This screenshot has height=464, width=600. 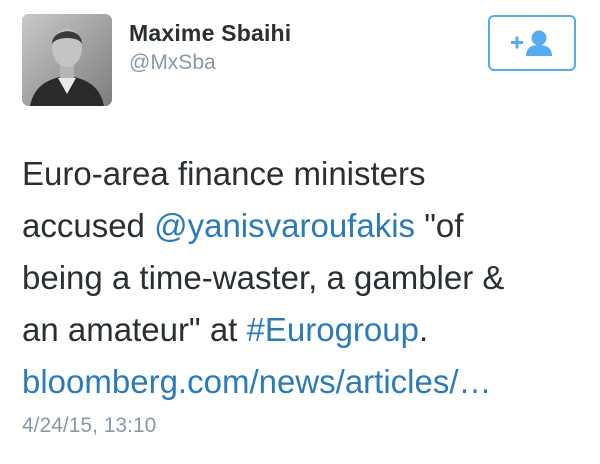 I want to click on tweet-text-segment: "of, so click(x=439, y=225).